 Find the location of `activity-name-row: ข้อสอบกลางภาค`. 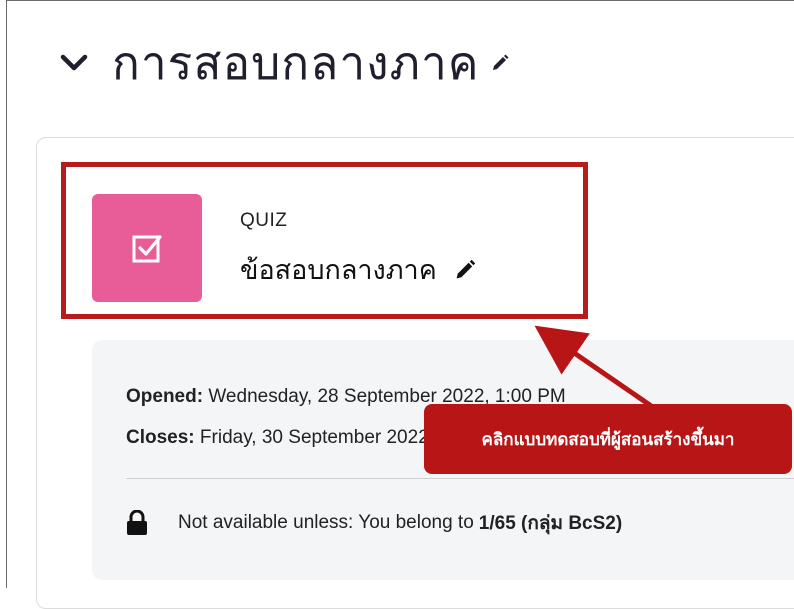

activity-name-row: ข้อสอบกลางภาค is located at coordinates (358, 269).